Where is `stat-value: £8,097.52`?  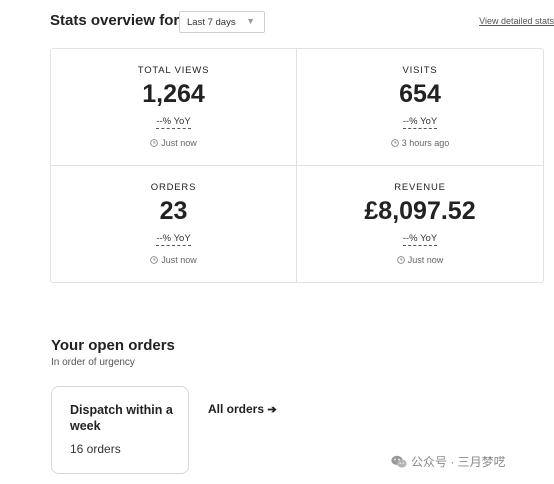
stat-value: £8,097.52 is located at coordinates (420, 210).